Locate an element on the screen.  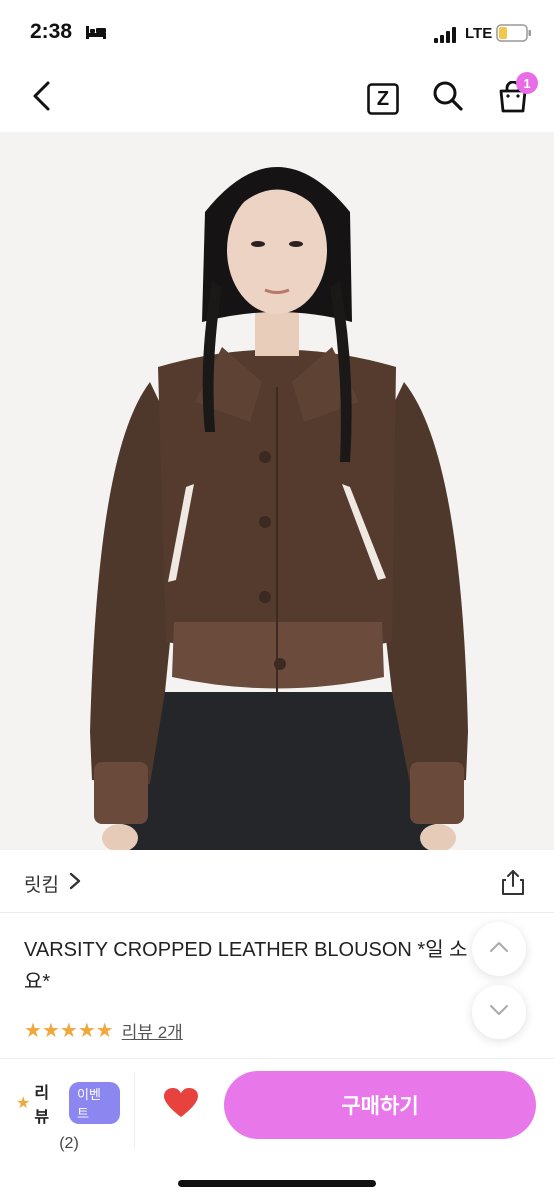
review-count: (2) is located at coordinates (69, 1143).